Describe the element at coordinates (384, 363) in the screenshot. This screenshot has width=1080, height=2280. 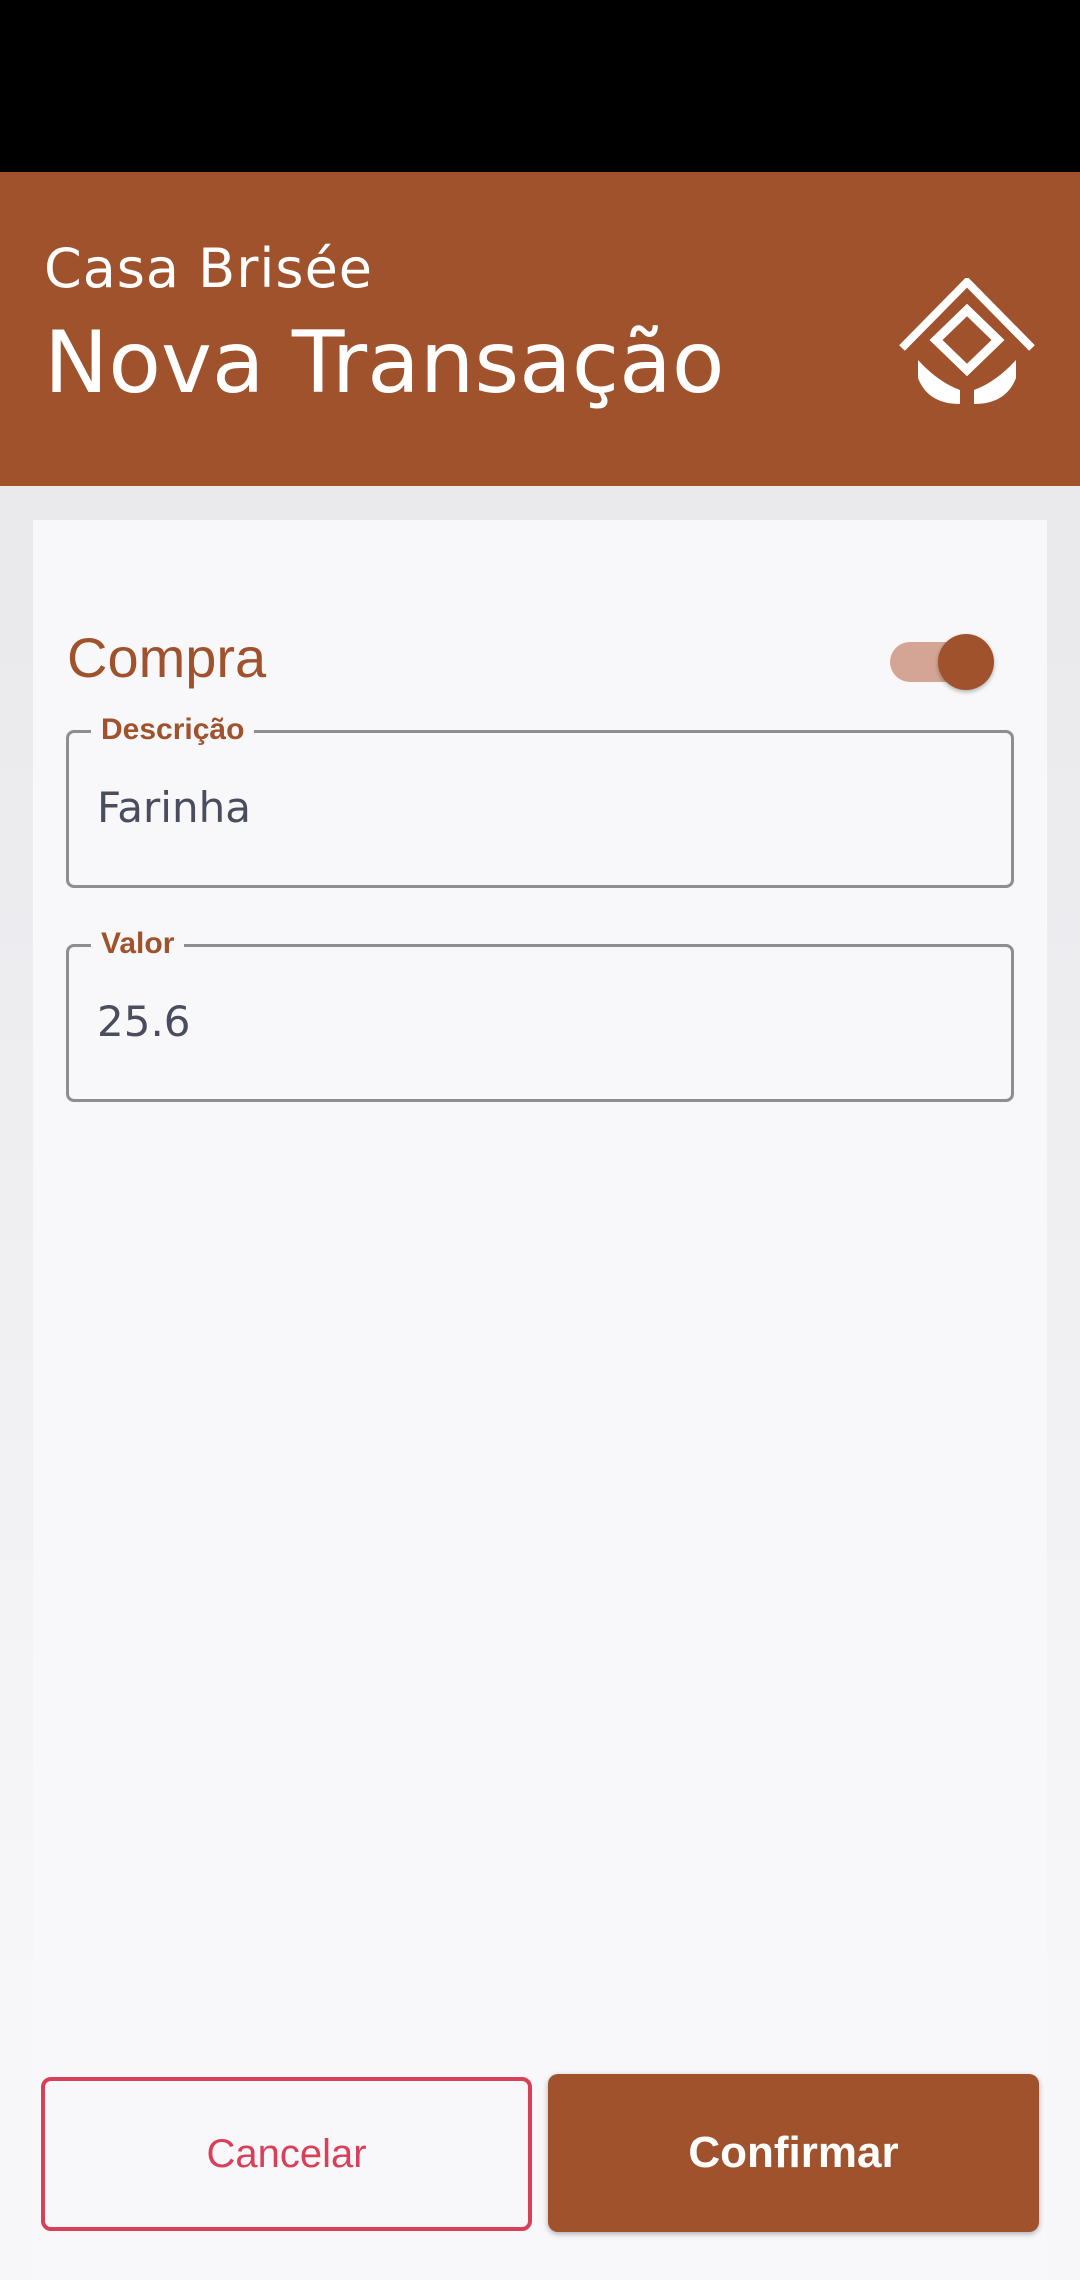
I see `page-title: Nova Transação` at that location.